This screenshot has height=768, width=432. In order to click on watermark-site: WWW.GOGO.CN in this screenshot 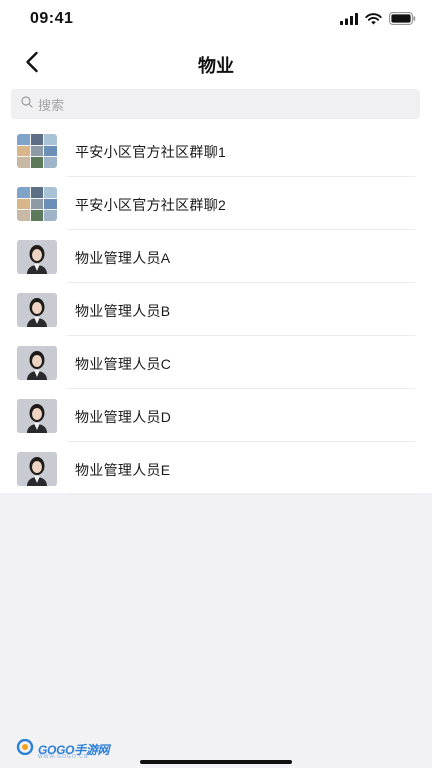, I will do `click(63, 757)`.